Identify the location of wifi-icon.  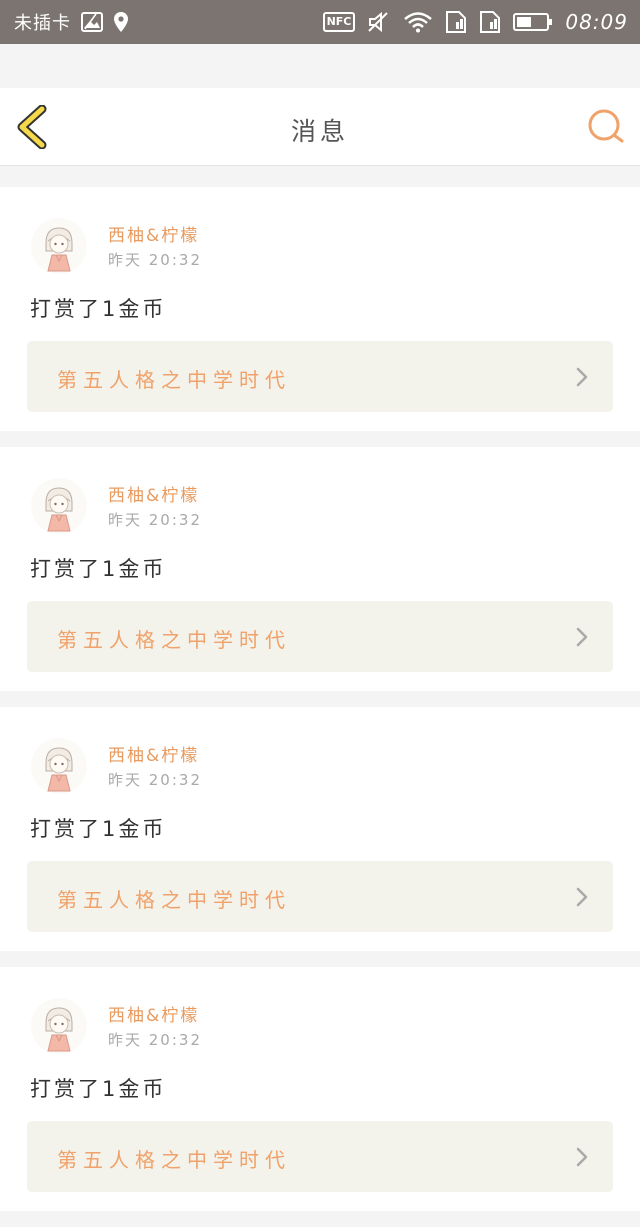
(418, 22).